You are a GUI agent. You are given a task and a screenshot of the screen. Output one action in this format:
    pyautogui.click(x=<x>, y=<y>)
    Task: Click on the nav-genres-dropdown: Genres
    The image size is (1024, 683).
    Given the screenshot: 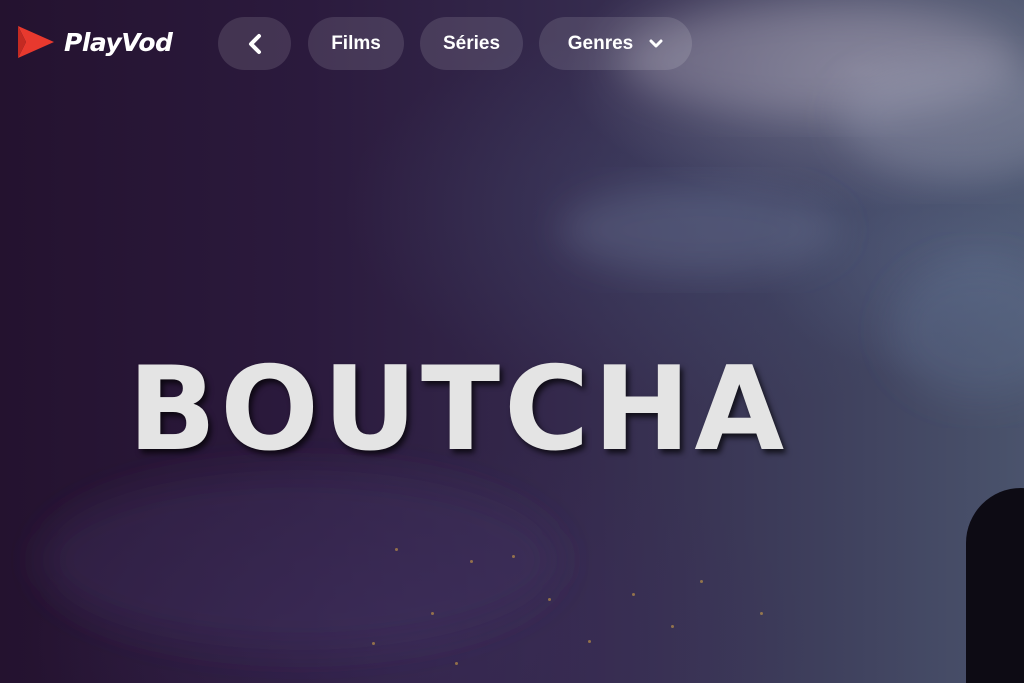 What is the action you would take?
    pyautogui.click(x=615, y=43)
    